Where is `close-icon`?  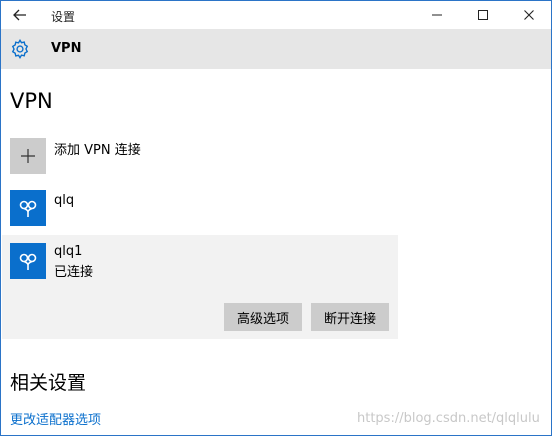
close-icon is located at coordinates (529, 15).